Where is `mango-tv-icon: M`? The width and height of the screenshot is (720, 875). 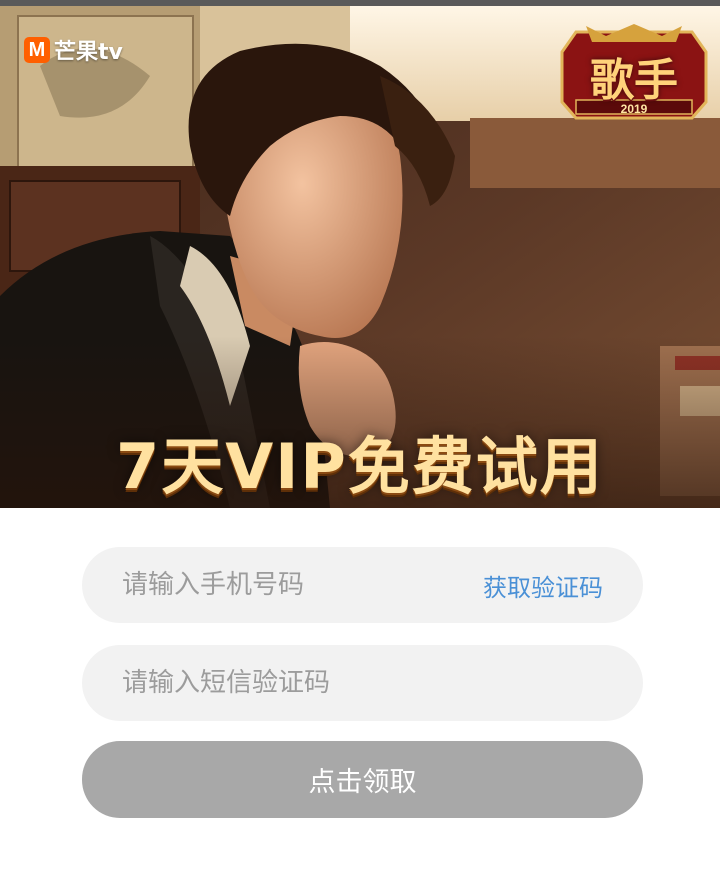 mango-tv-icon: M is located at coordinates (37, 50).